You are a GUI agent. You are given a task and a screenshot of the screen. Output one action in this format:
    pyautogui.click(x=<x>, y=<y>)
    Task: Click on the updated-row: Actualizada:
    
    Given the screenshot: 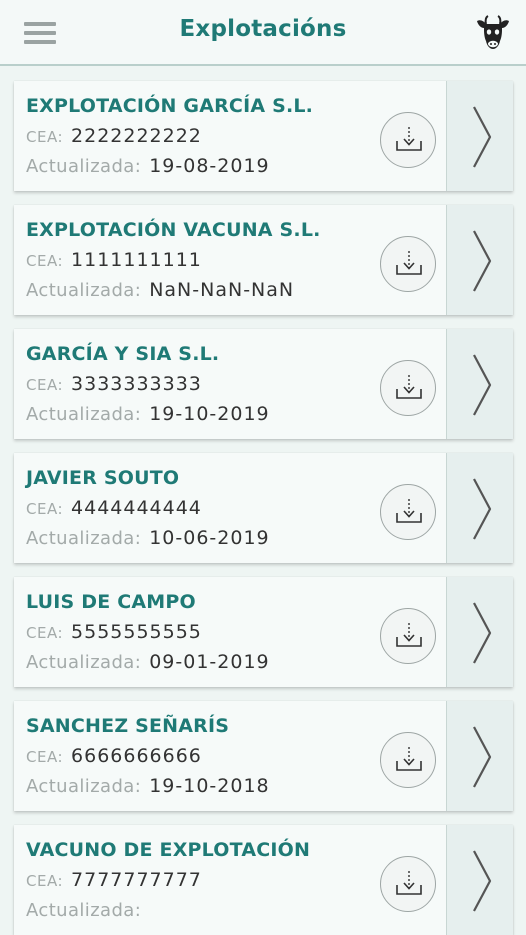 What is the action you would take?
    pyautogui.click(x=87, y=910)
    